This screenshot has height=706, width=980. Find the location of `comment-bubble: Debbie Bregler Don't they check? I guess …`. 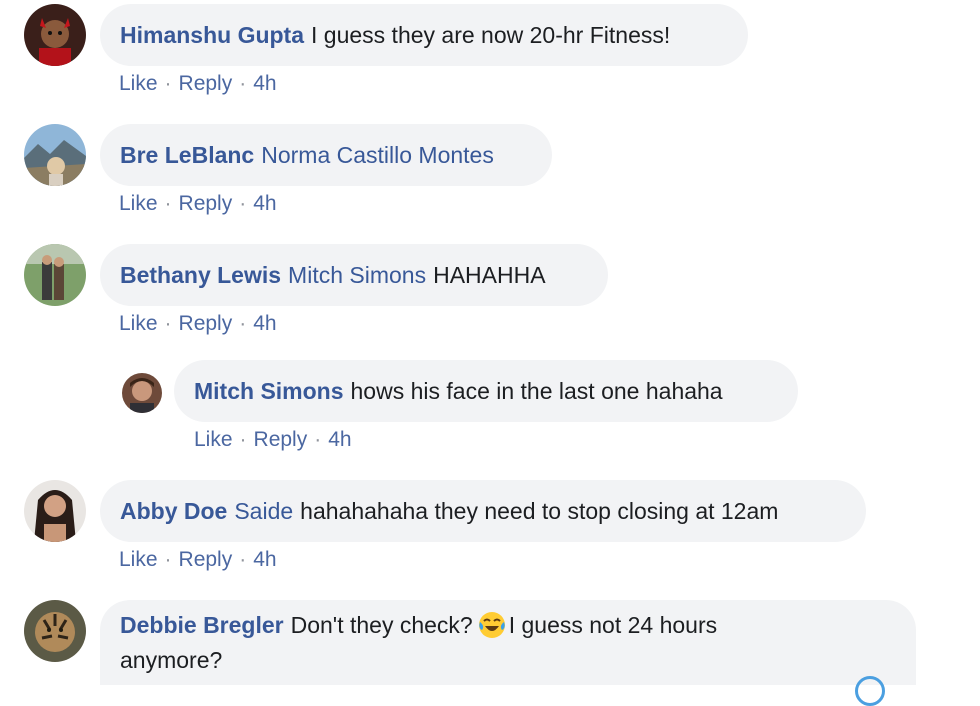

comment-bubble: Debbie Bregler Don't they check? I guess … is located at coordinates (508, 642).